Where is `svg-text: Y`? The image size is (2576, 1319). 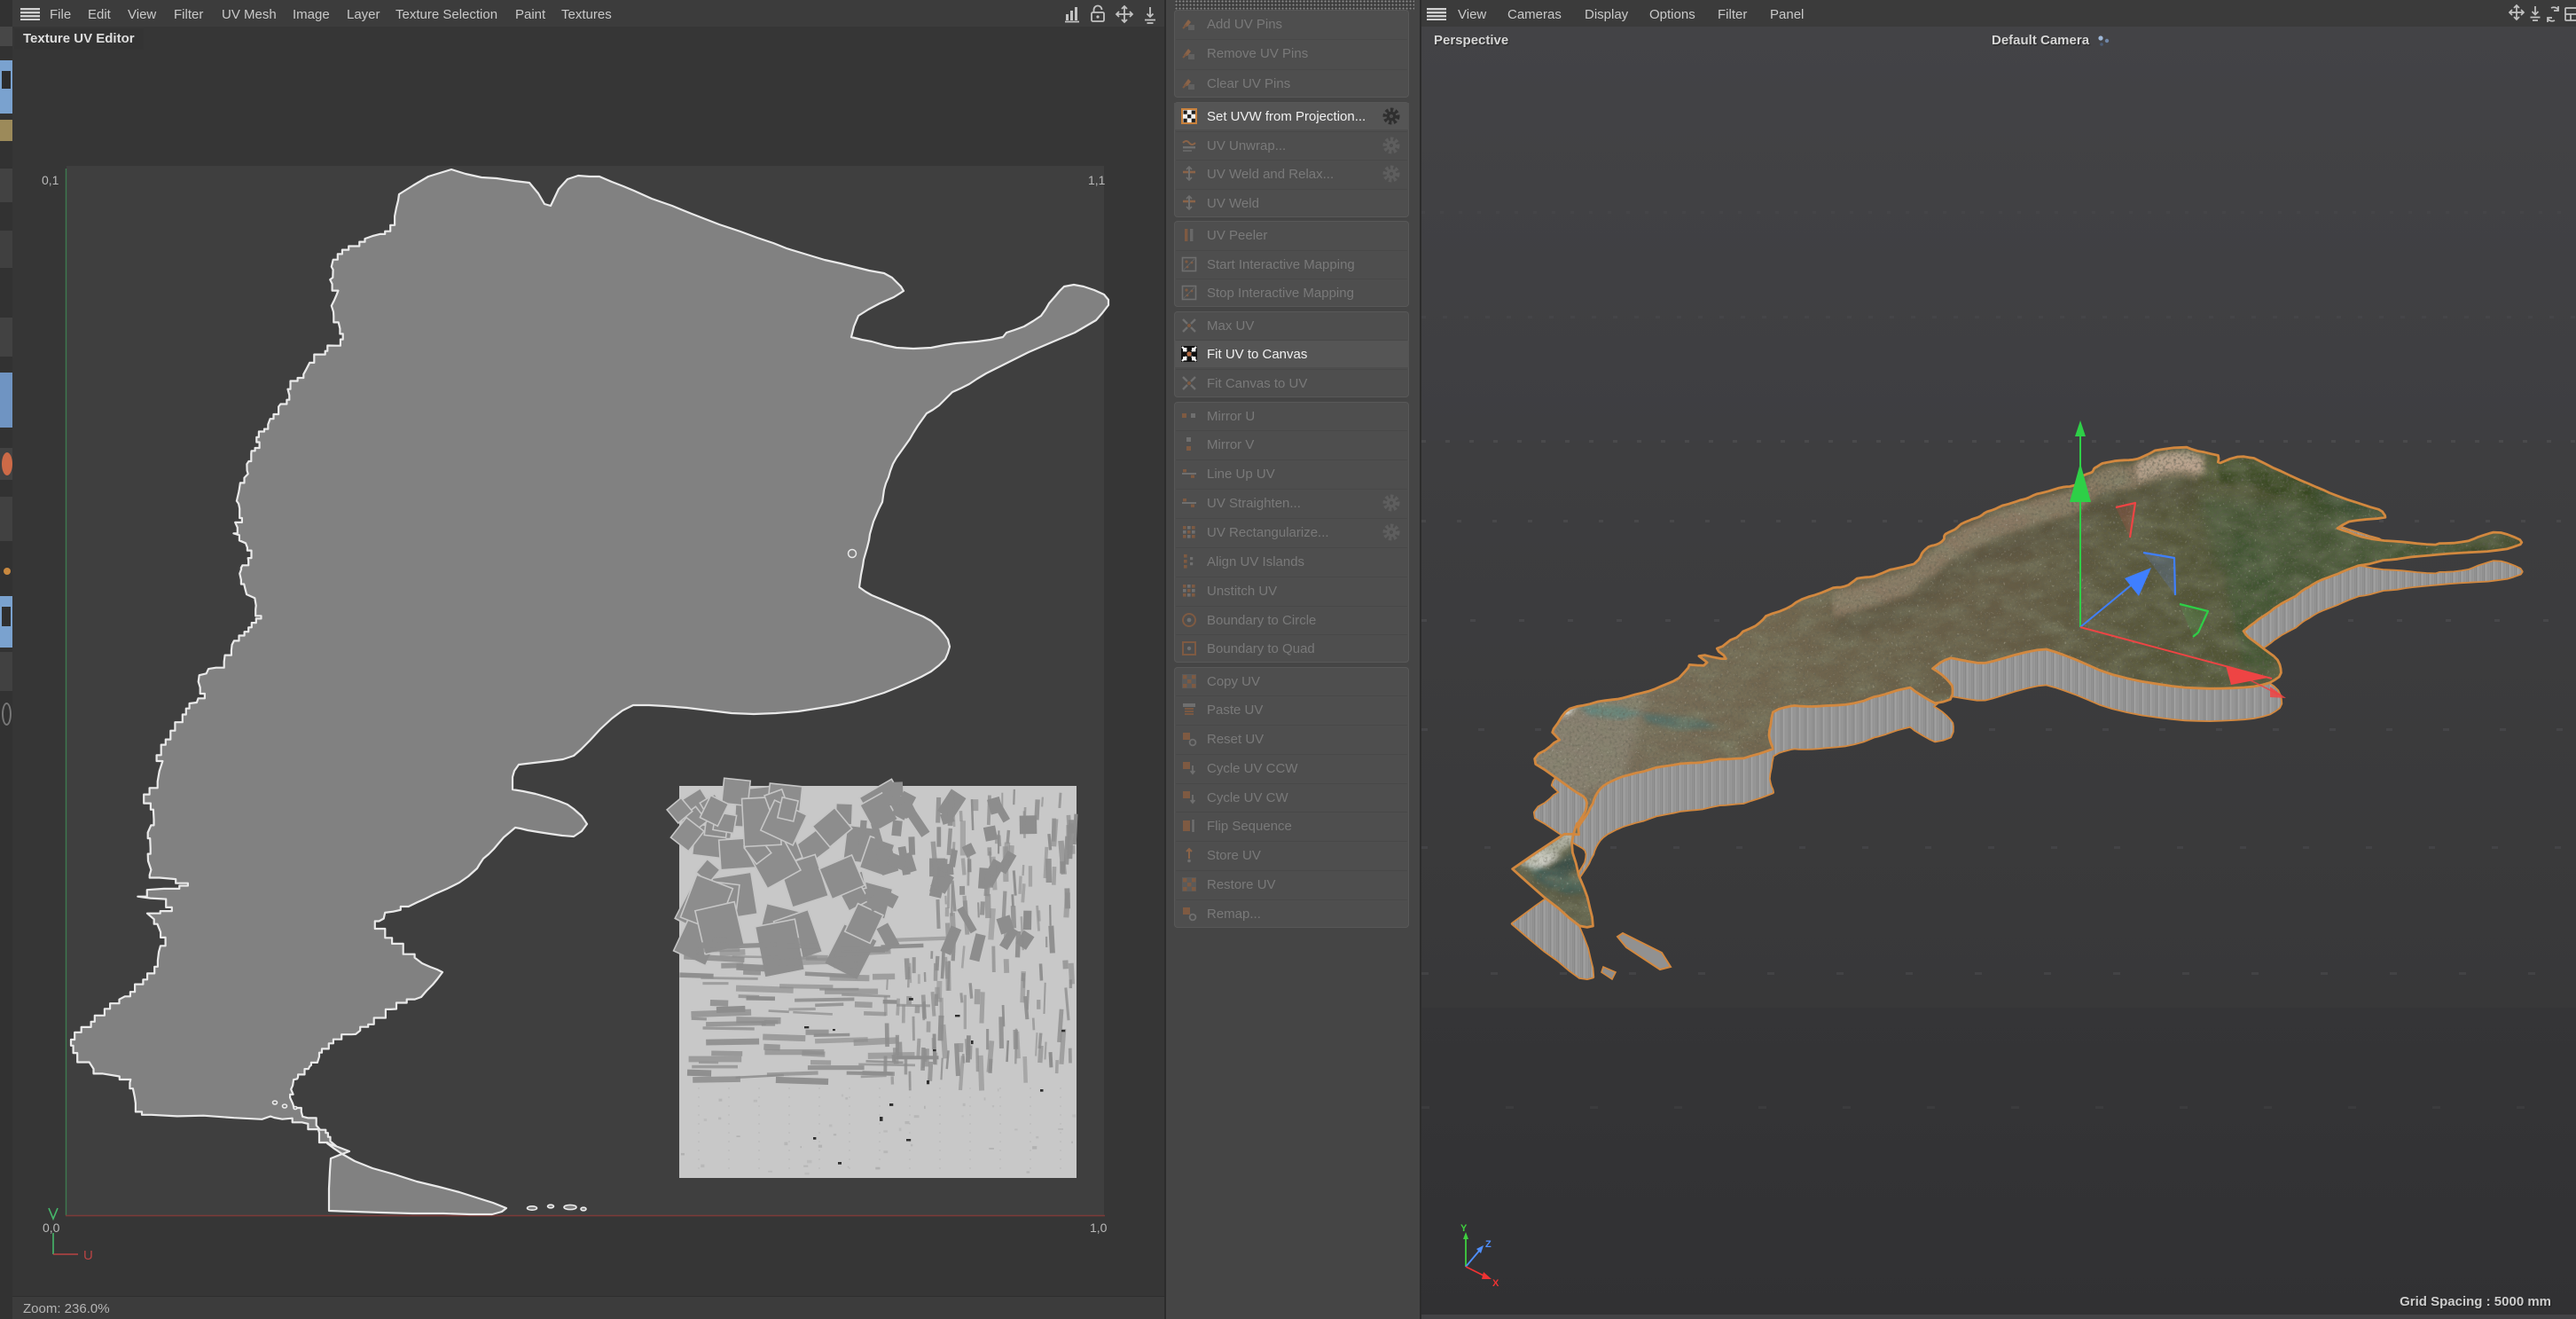 svg-text: Y is located at coordinates (1464, 1228).